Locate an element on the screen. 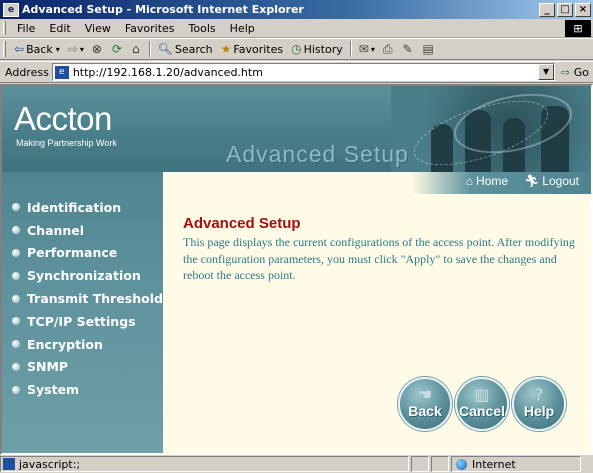 This screenshot has width=593, height=473. sidebar-item-label: Identification is located at coordinates (74, 207).